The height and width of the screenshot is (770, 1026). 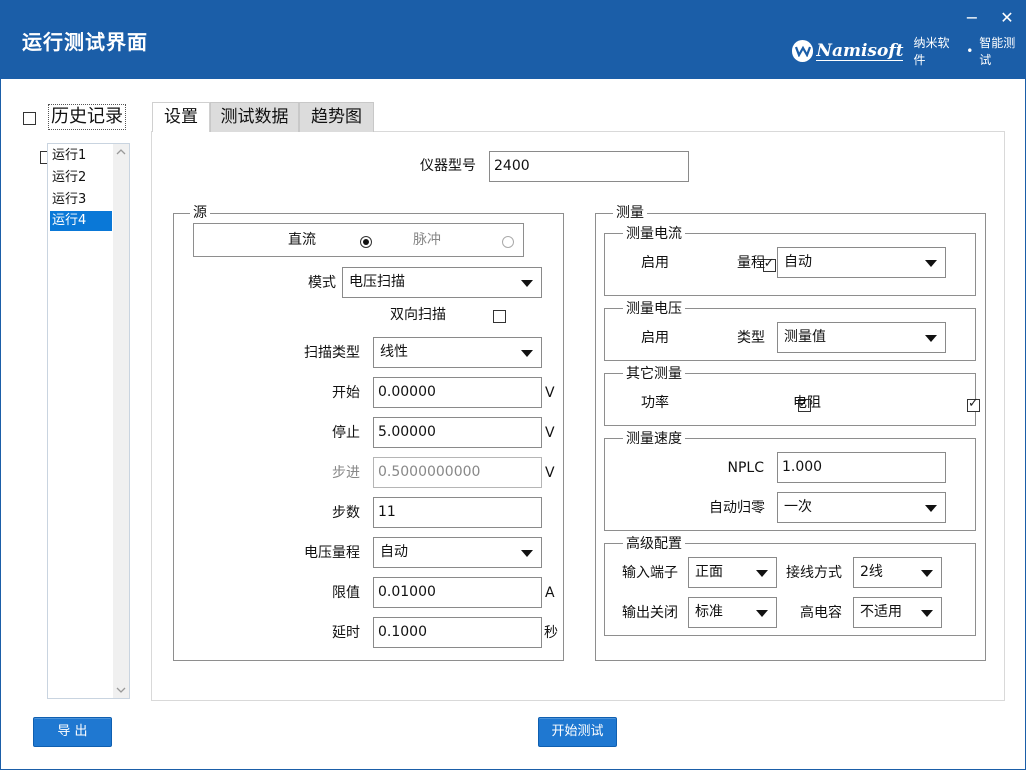 What do you see at coordinates (346, 593) in the screenshot?
I see `limit-label: 限值` at bounding box center [346, 593].